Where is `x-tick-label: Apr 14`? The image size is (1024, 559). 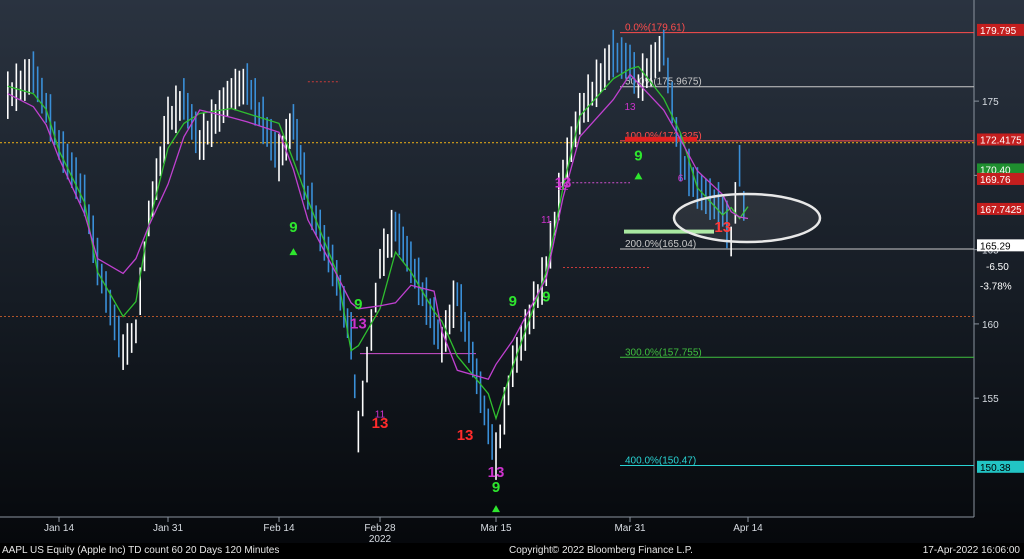
x-tick-label: Apr 14 is located at coordinates (748, 528).